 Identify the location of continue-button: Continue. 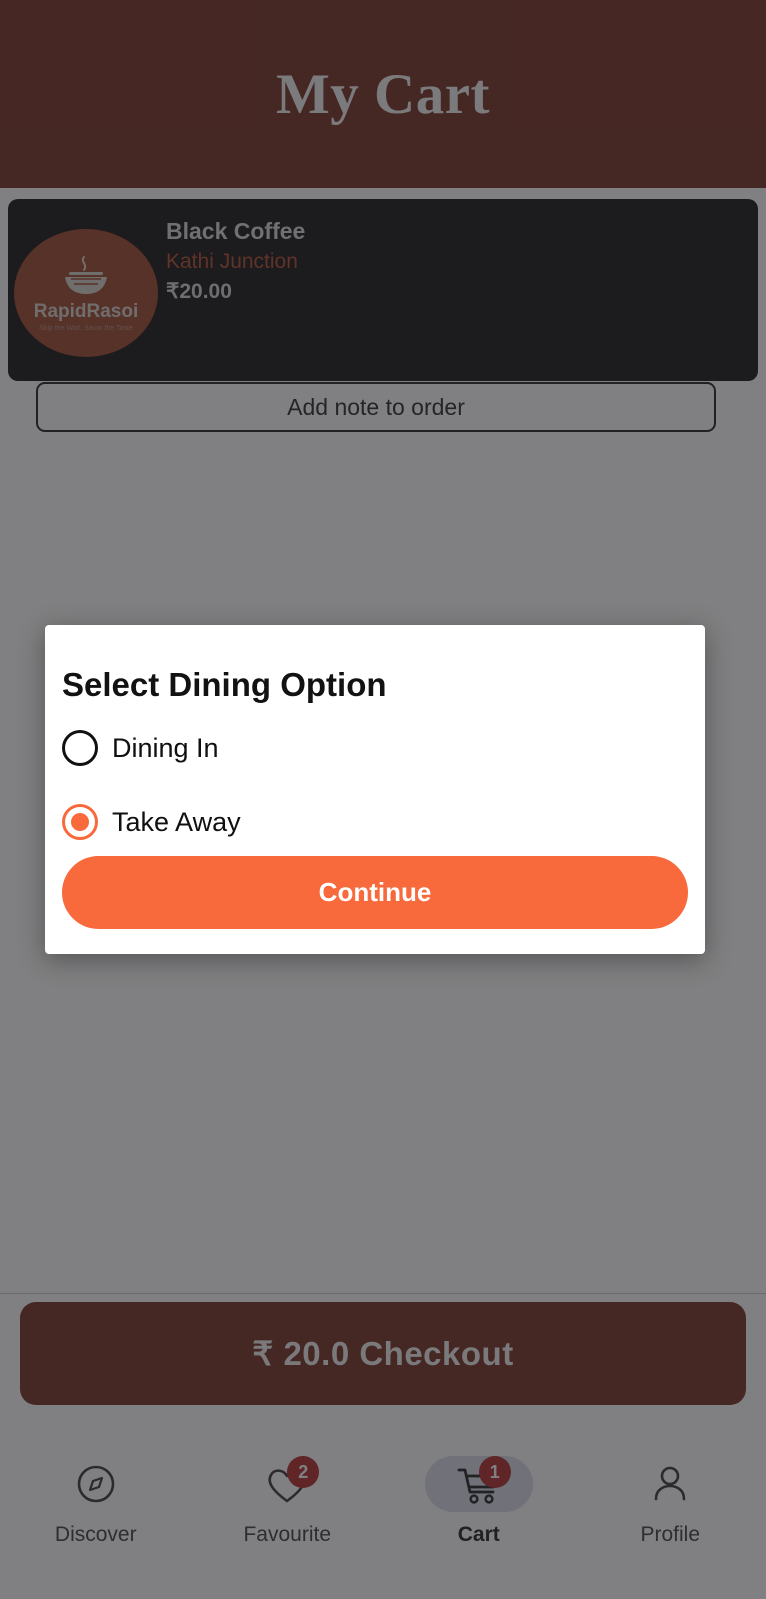
(375, 892).